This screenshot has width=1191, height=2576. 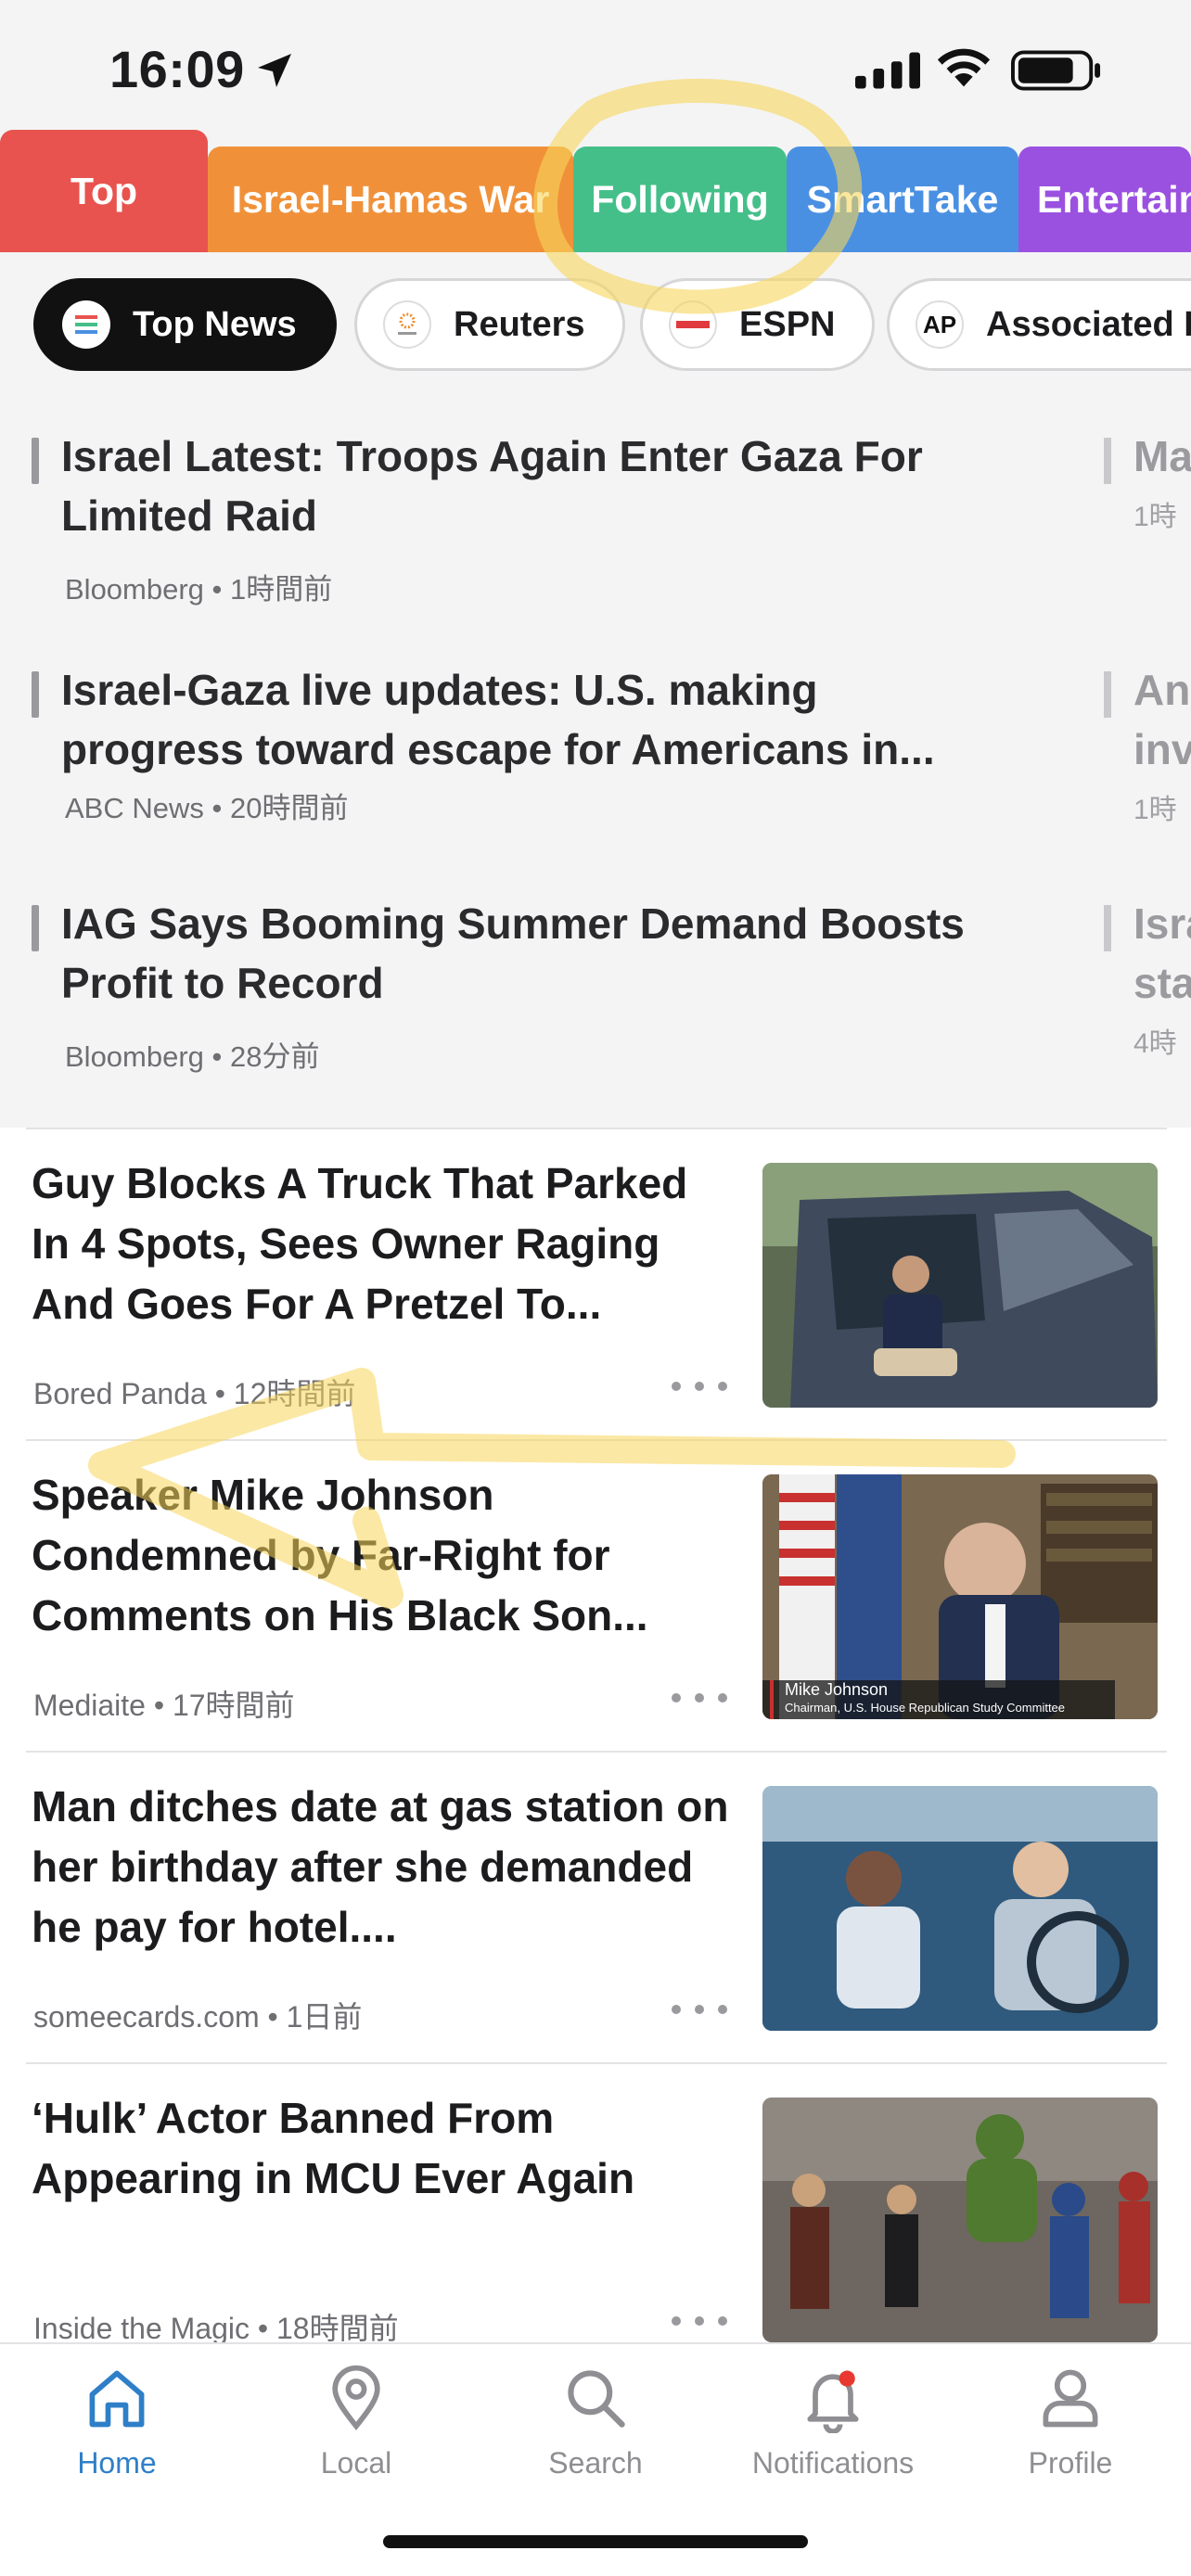 What do you see at coordinates (117, 2463) in the screenshot?
I see `tab-label: Home` at bounding box center [117, 2463].